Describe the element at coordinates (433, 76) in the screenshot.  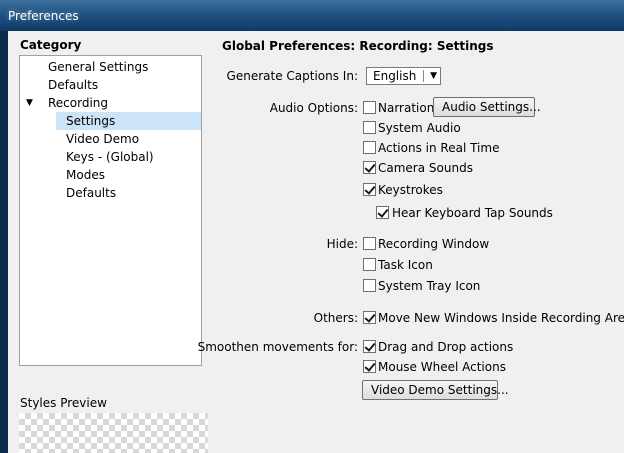
I see `chevron-down-icon: ▼` at that location.